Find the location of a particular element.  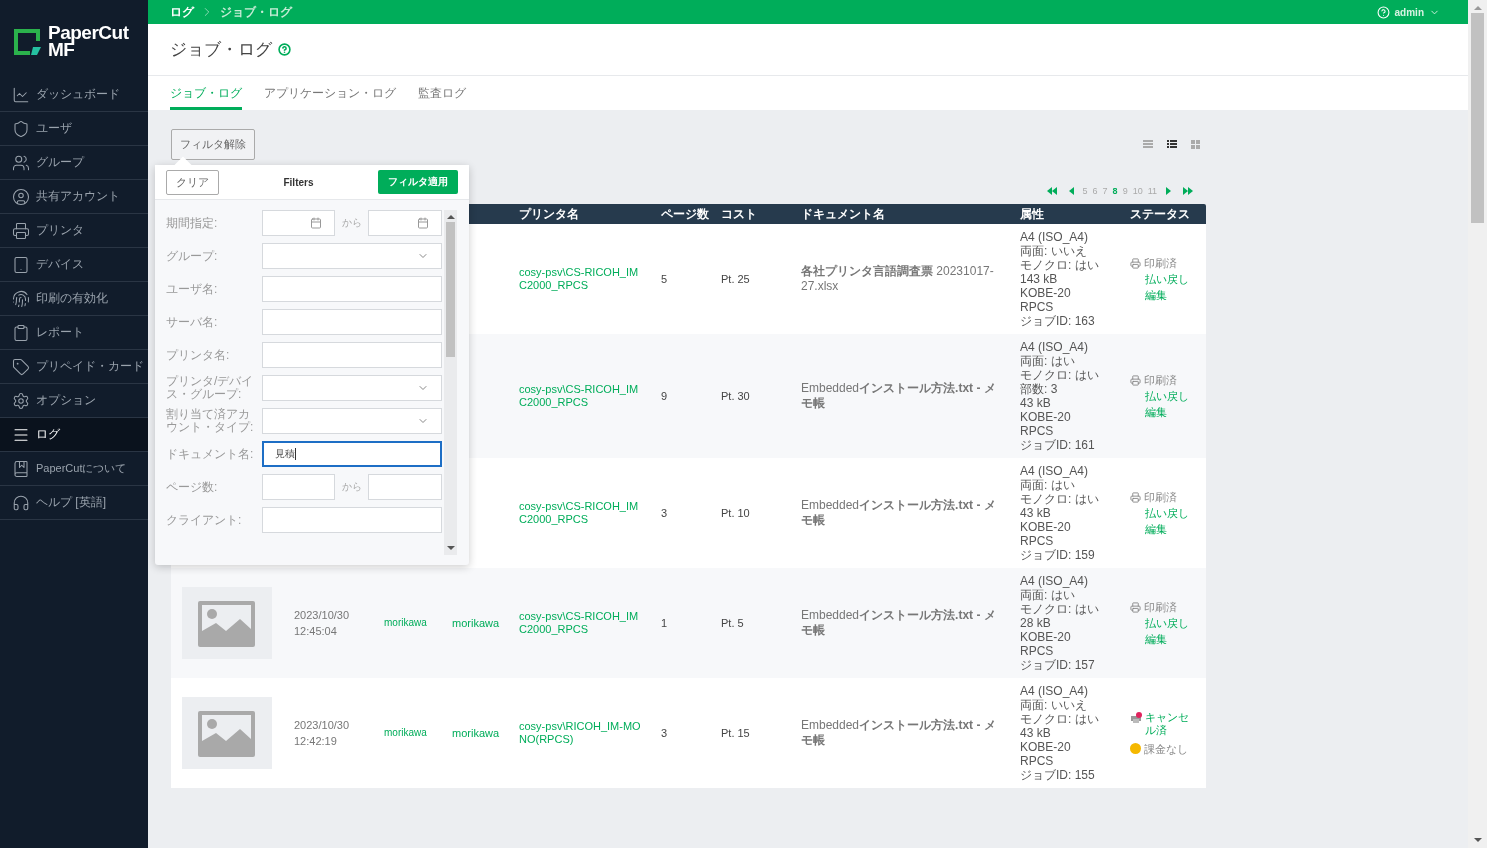

clipboard-icon is located at coordinates (21, 332).